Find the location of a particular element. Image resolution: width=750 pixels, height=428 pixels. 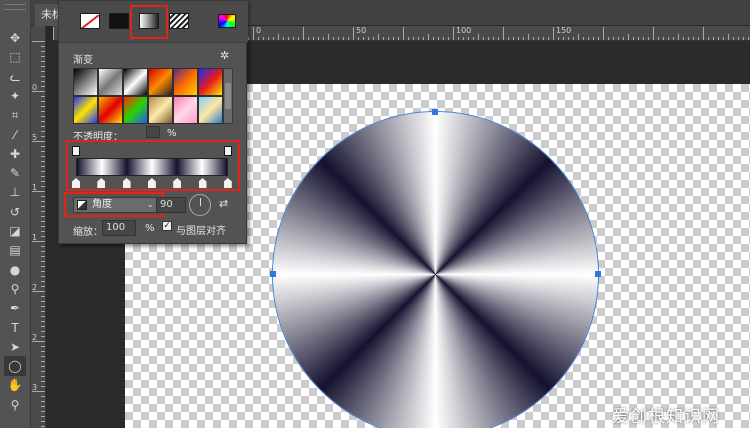

presets-scrollbar is located at coordinates (228, 96).